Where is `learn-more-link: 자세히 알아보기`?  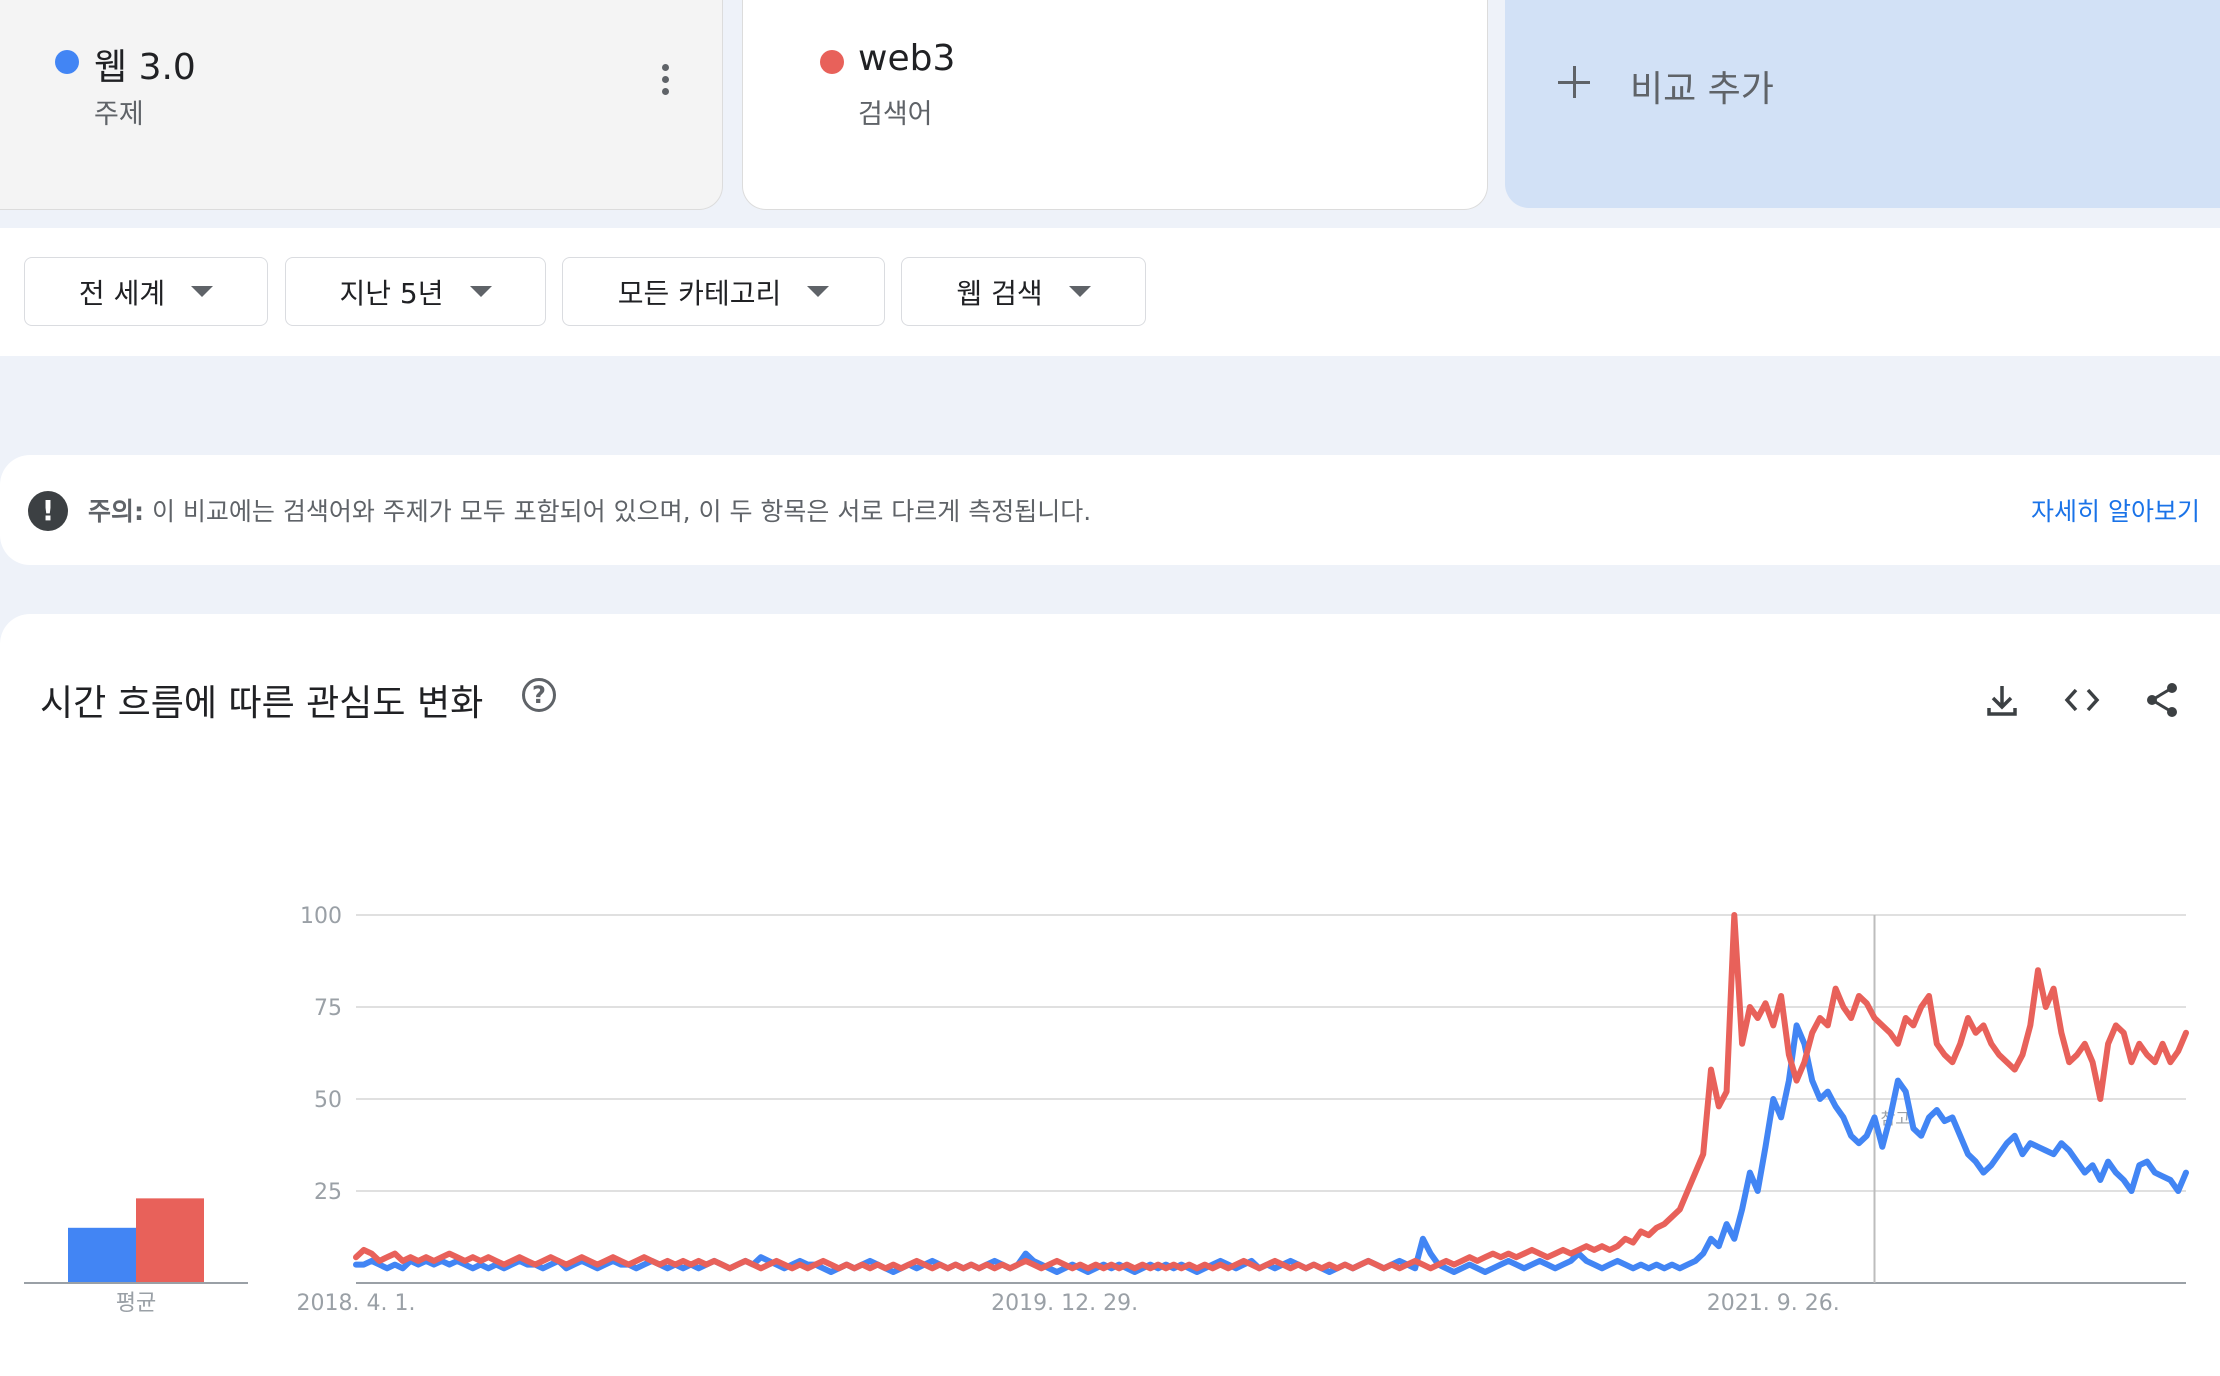
learn-more-link: 자세히 알아보기 is located at coordinates (2115, 510).